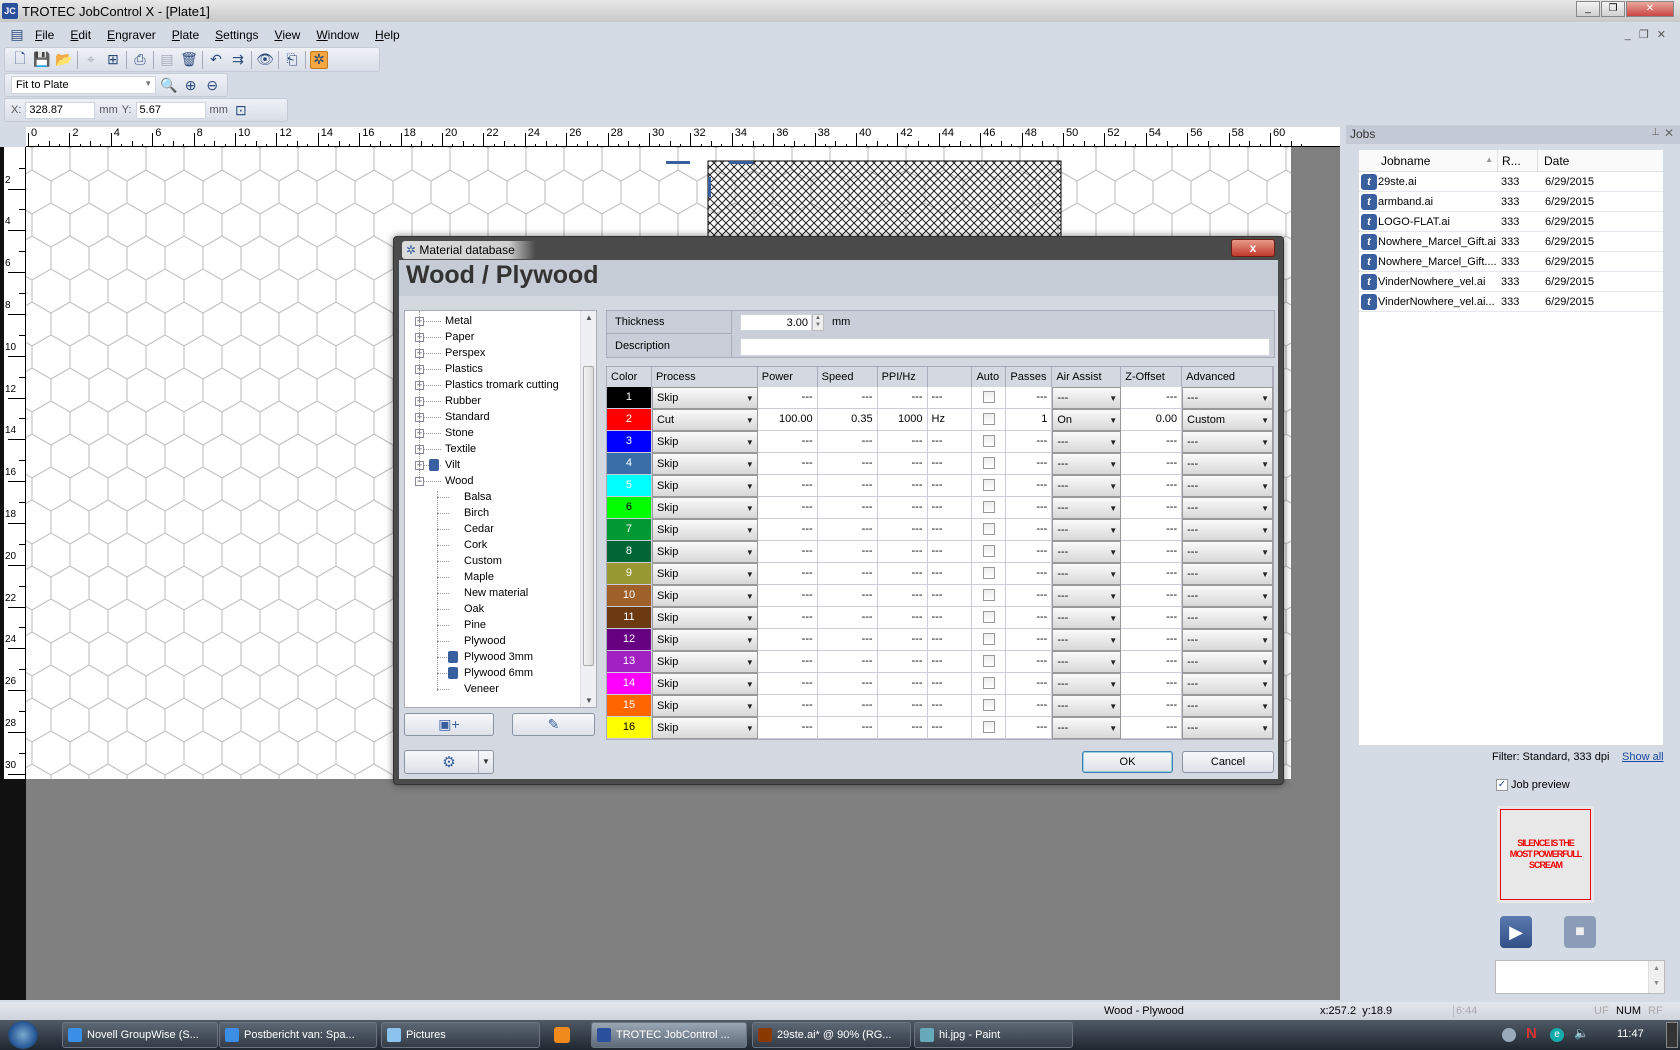 The image size is (1680, 1050). I want to click on thickness-input, so click(776, 322).